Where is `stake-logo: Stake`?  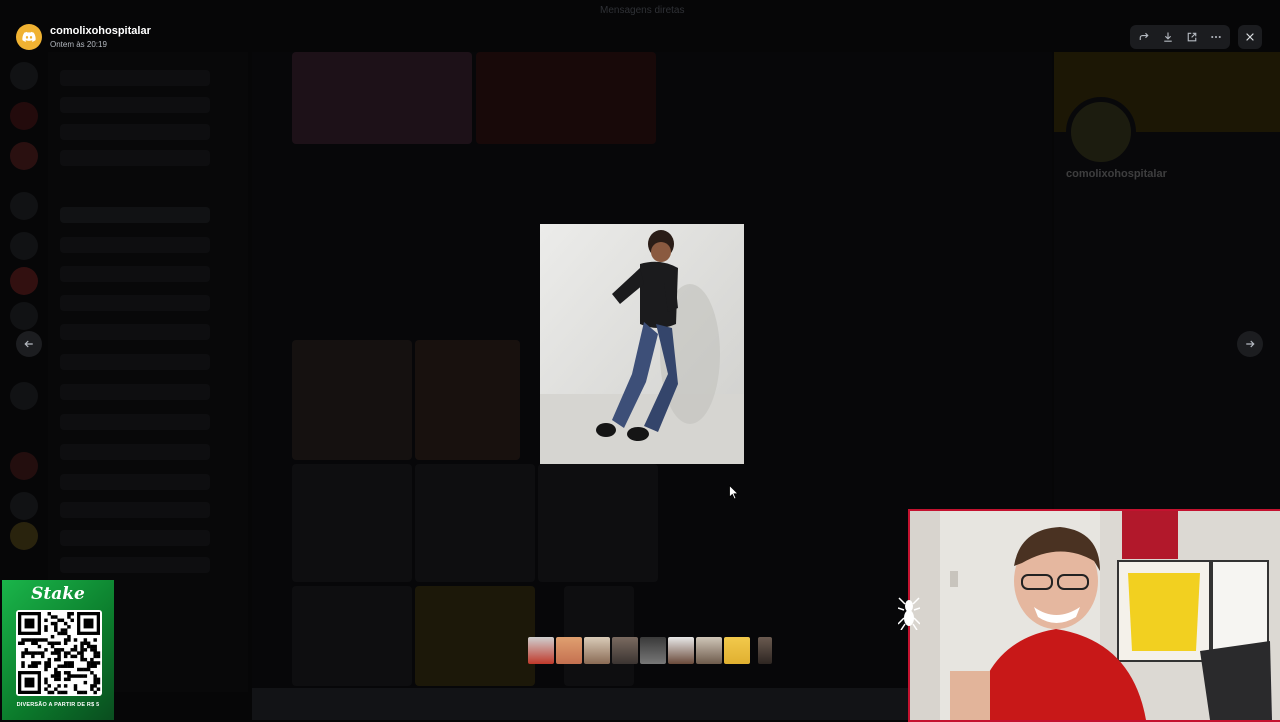 stake-logo: Stake is located at coordinates (58, 594).